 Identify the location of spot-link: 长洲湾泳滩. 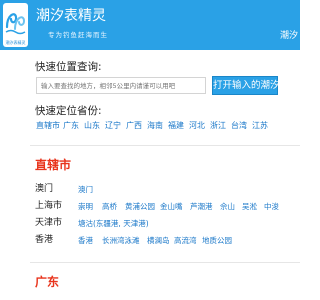
(121, 241).